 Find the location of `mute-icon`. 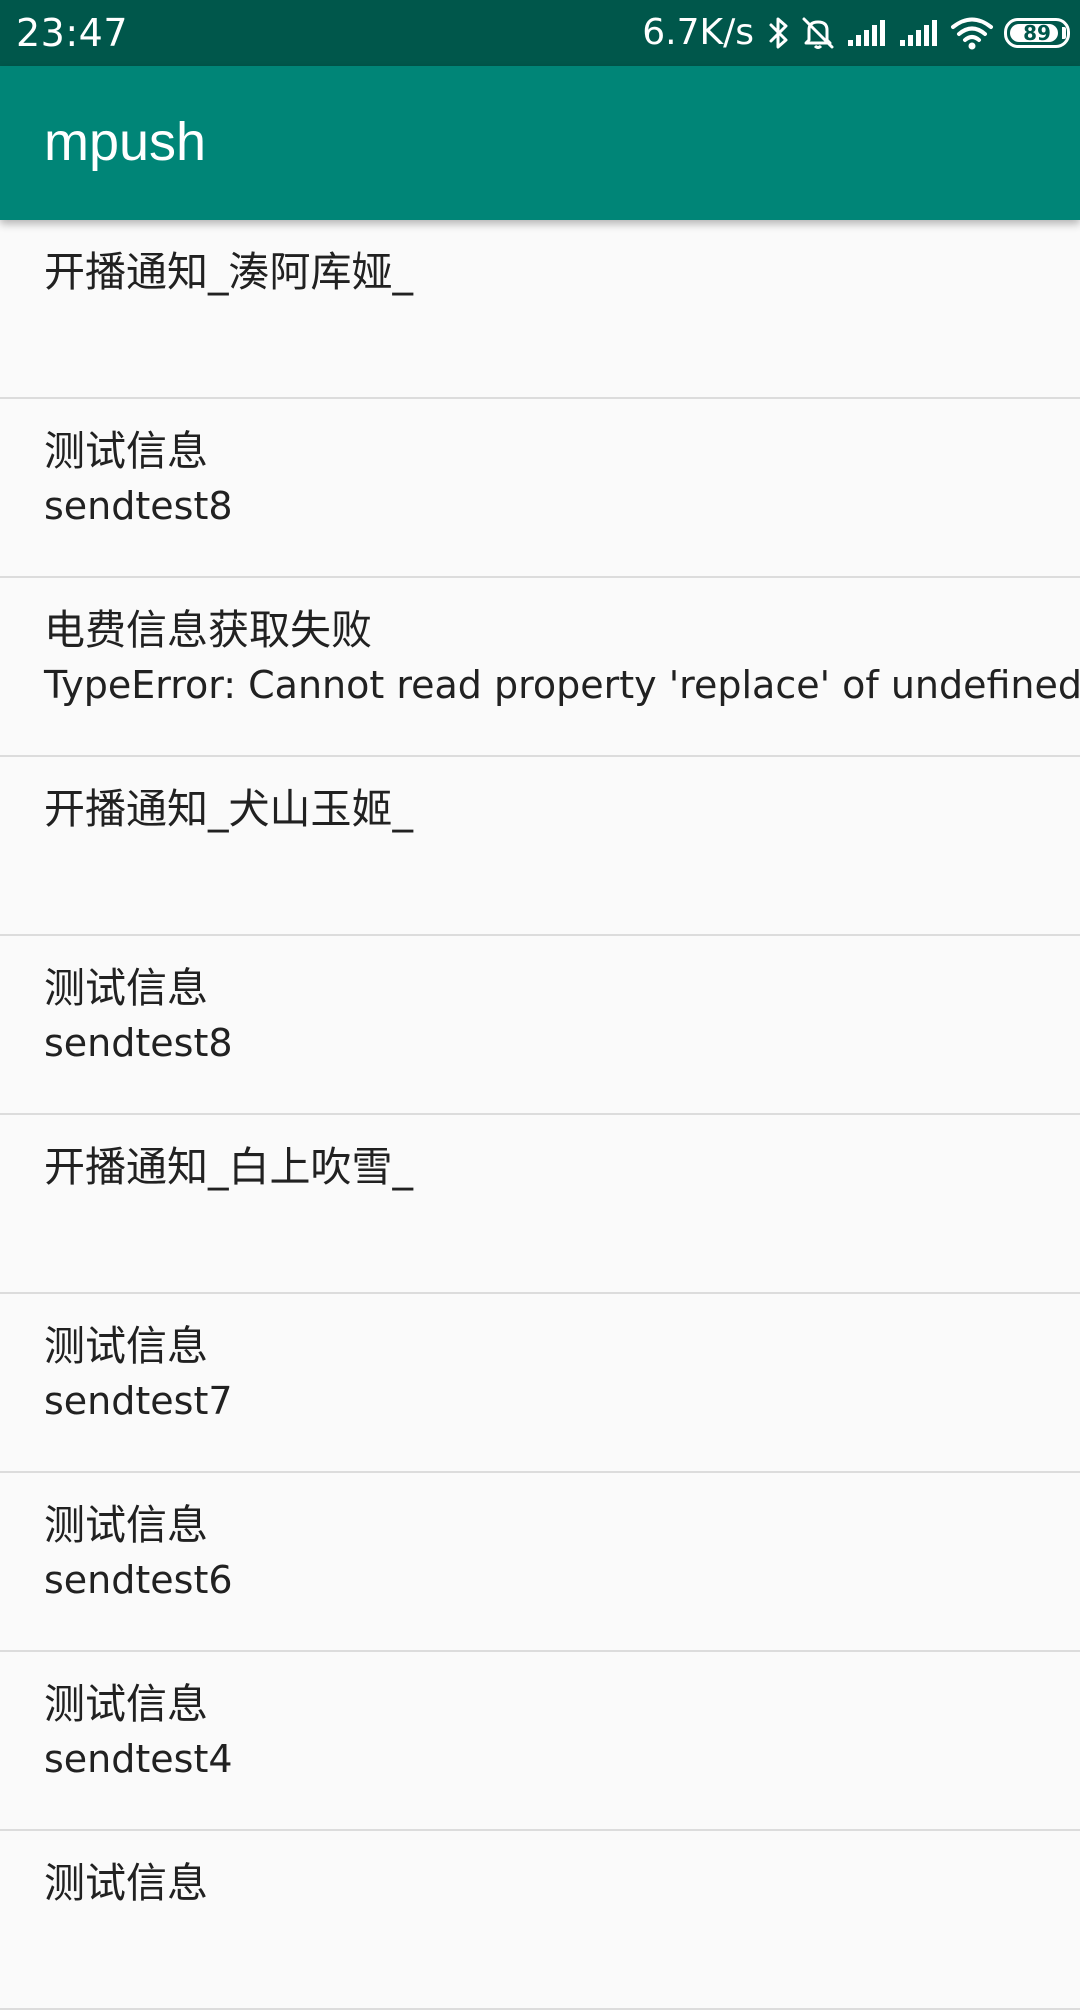

mute-icon is located at coordinates (818, 33).